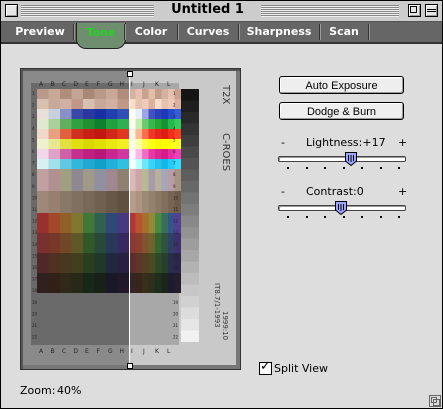  Describe the element at coordinates (35, 221) in the screenshot. I see `row-number: 12` at that location.